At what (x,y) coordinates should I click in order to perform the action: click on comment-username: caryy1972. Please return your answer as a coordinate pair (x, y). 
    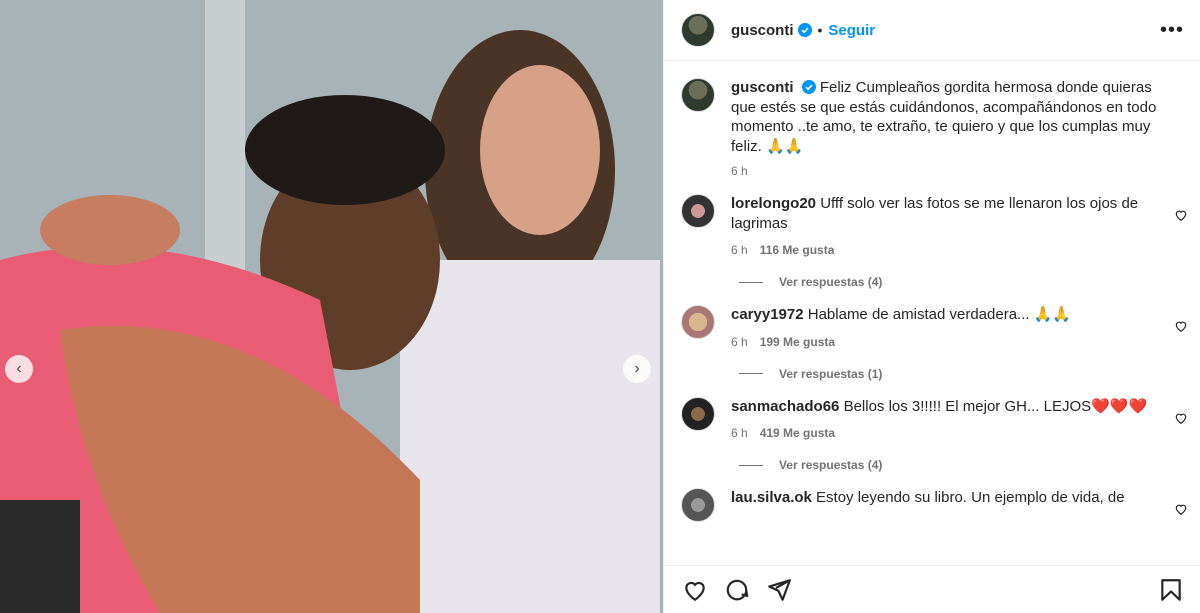
    Looking at the image, I should click on (767, 314).